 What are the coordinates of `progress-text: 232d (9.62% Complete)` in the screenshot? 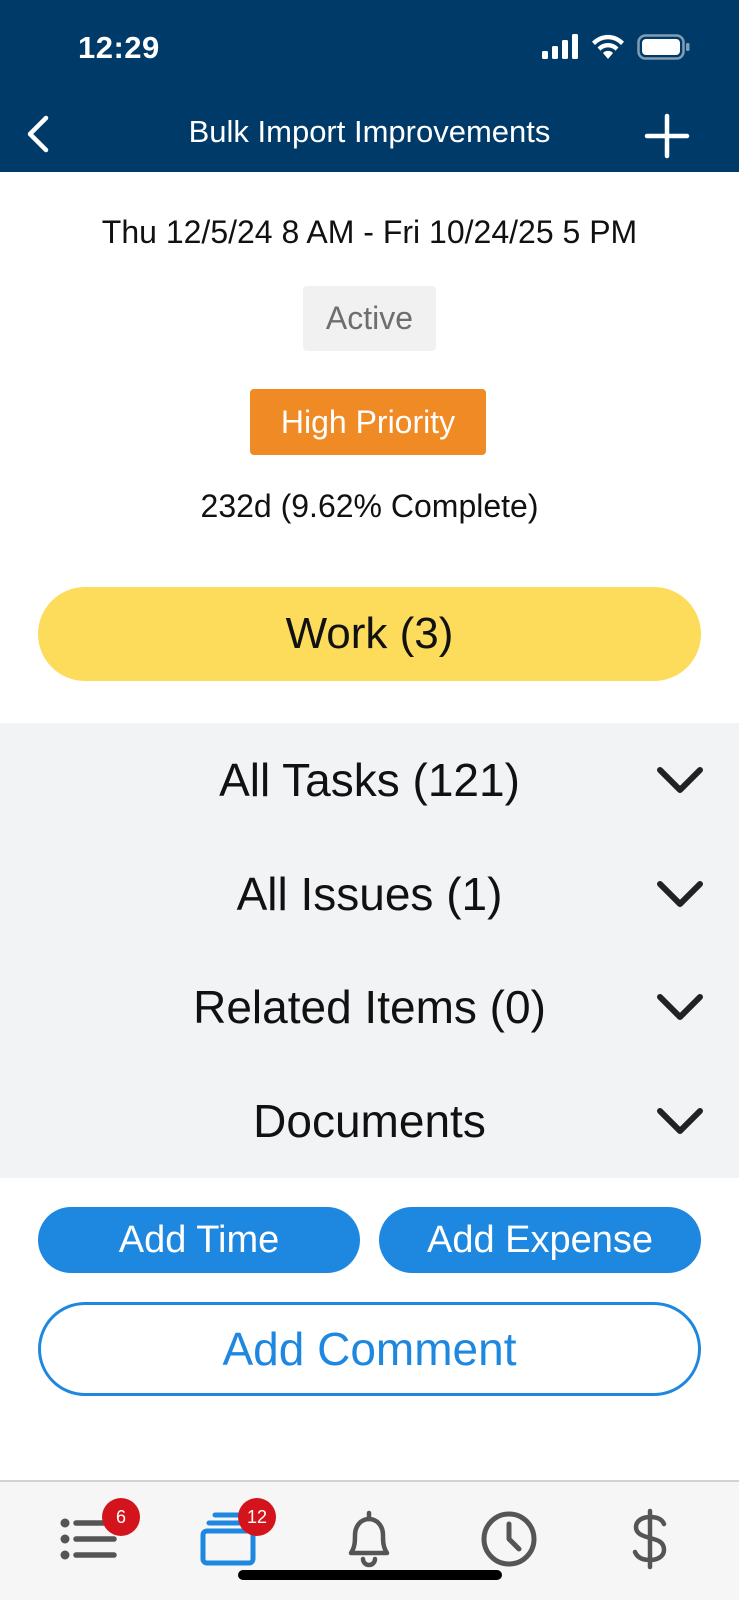 It's located at (369, 506).